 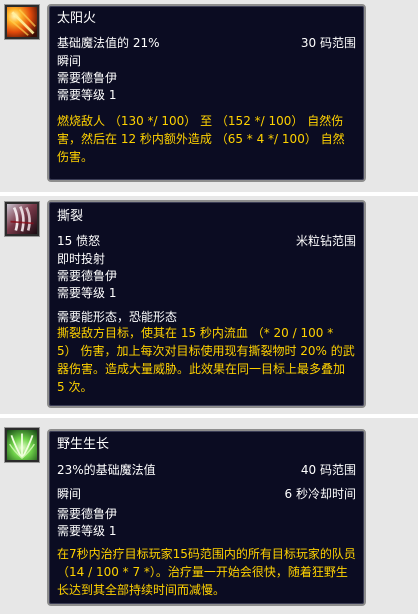 I want to click on spell-name: 野生生长, so click(x=83, y=444).